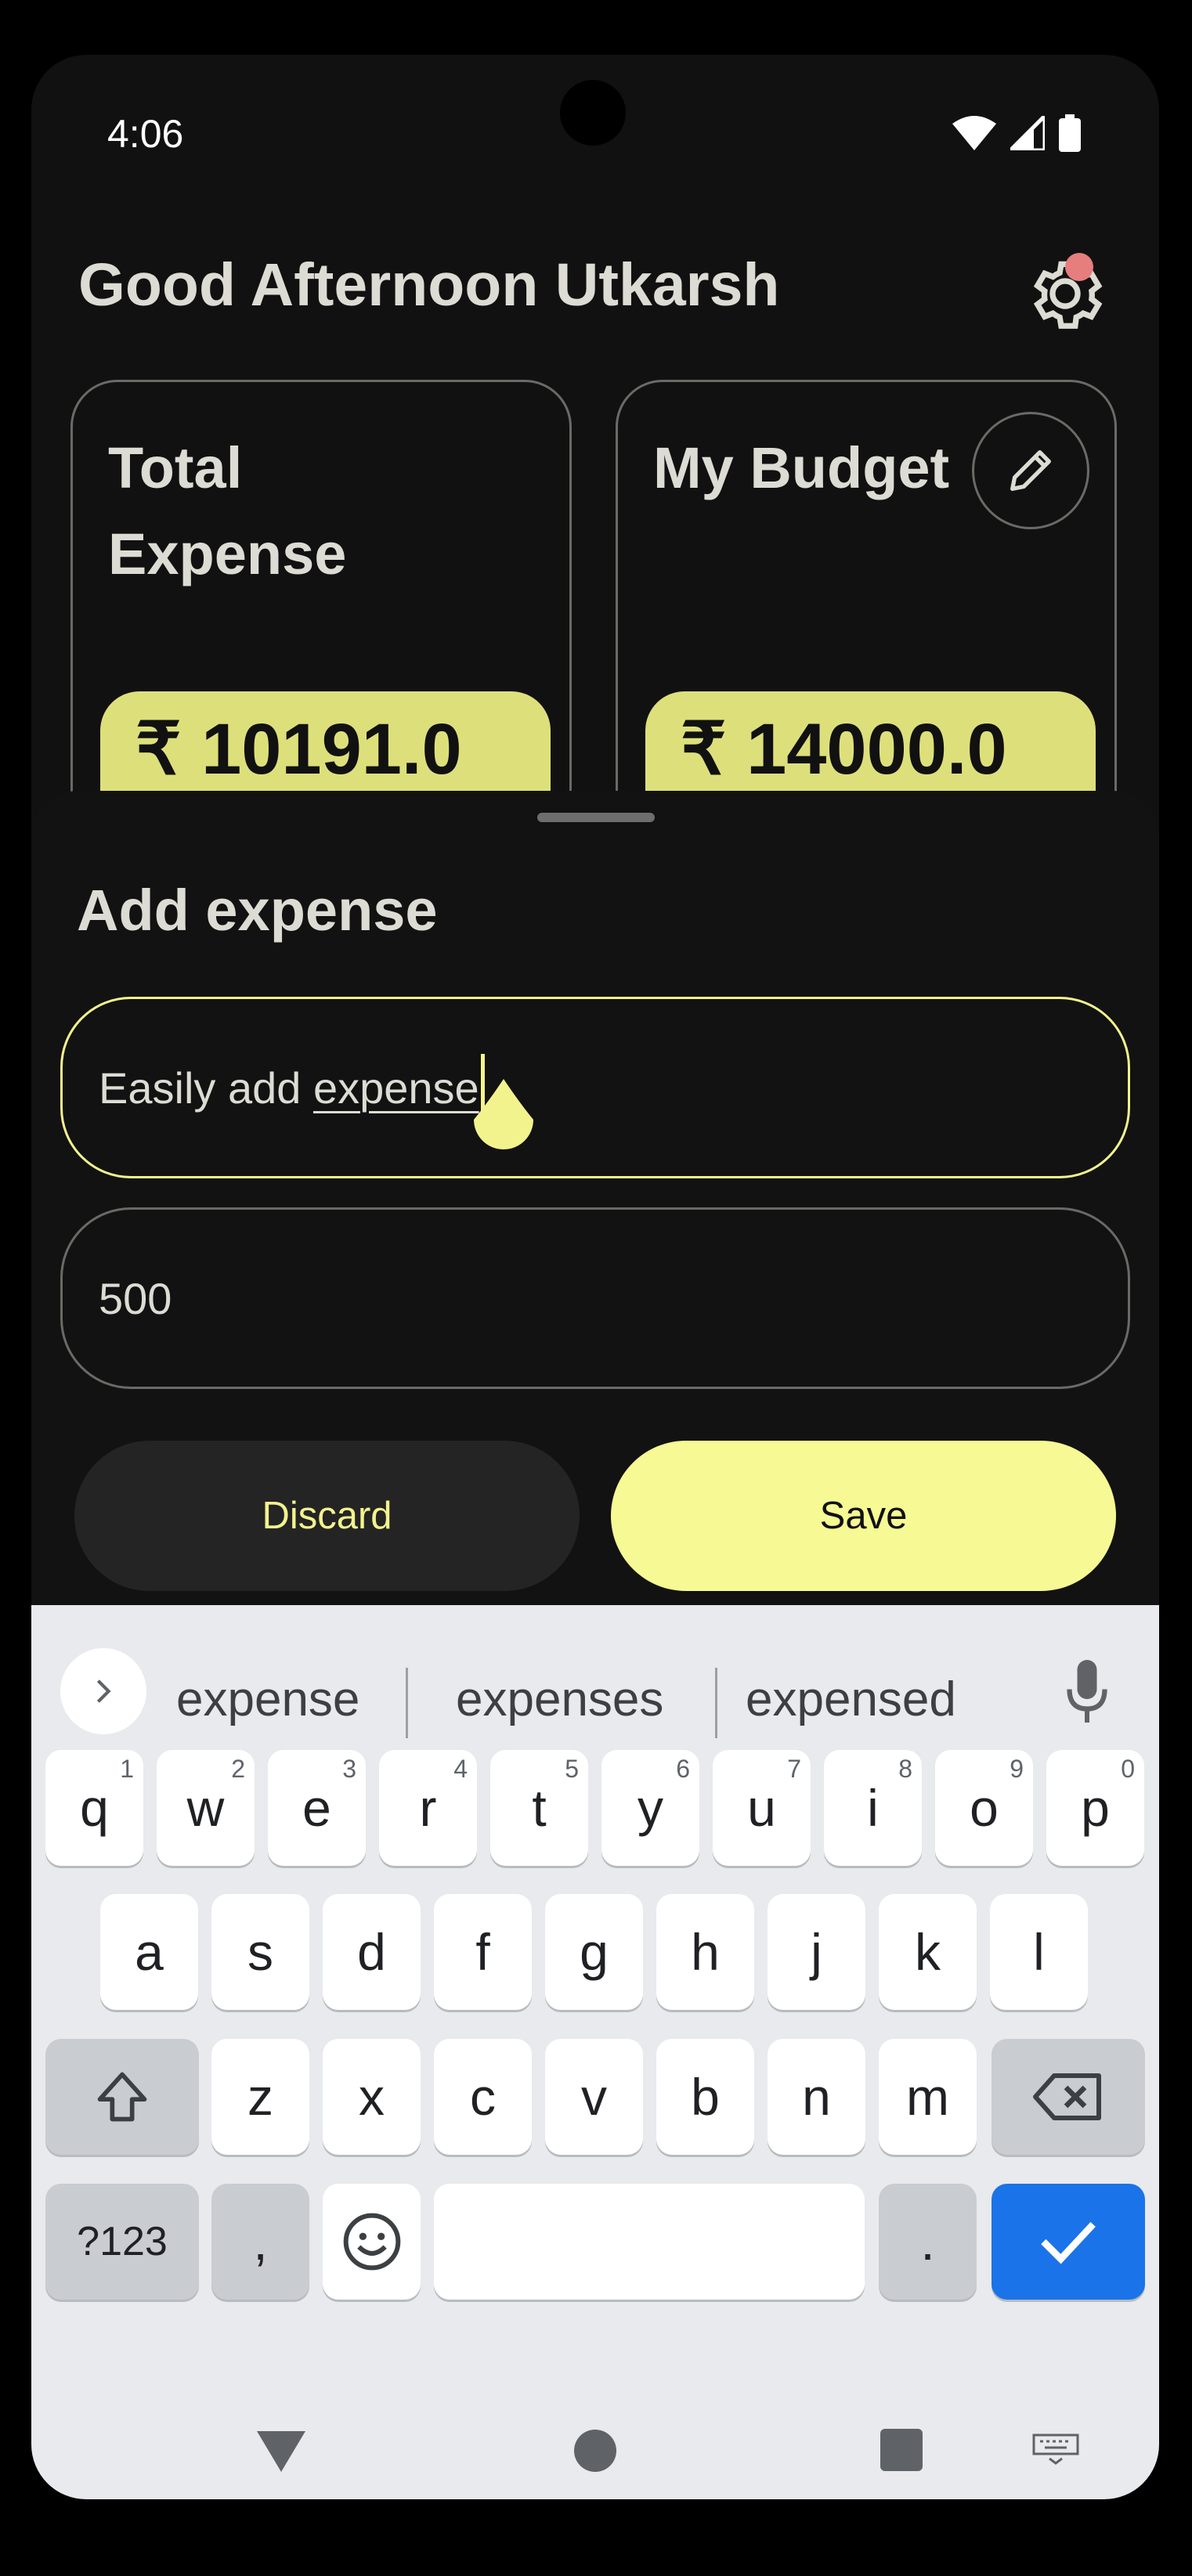  What do you see at coordinates (349, 1769) in the screenshot?
I see `key-number: 3` at bounding box center [349, 1769].